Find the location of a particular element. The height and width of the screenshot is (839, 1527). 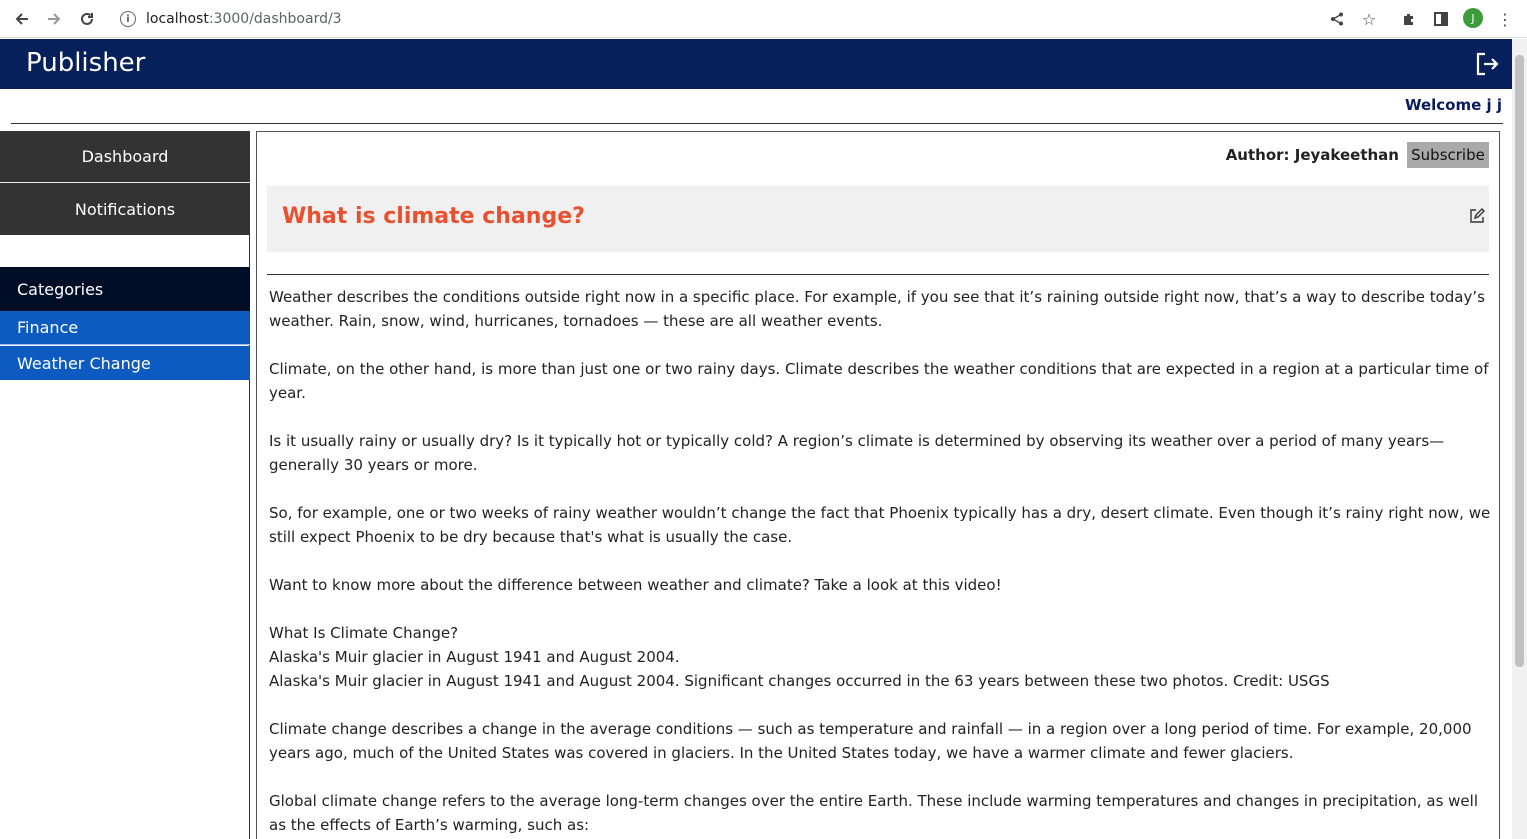

scrollbar-thumb is located at coordinates (1519, 361).